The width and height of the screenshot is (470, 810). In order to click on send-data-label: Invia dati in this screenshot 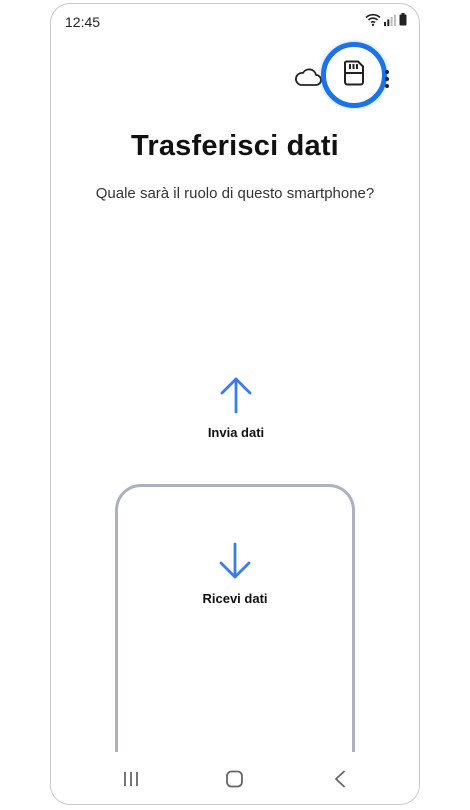, I will do `click(236, 432)`.